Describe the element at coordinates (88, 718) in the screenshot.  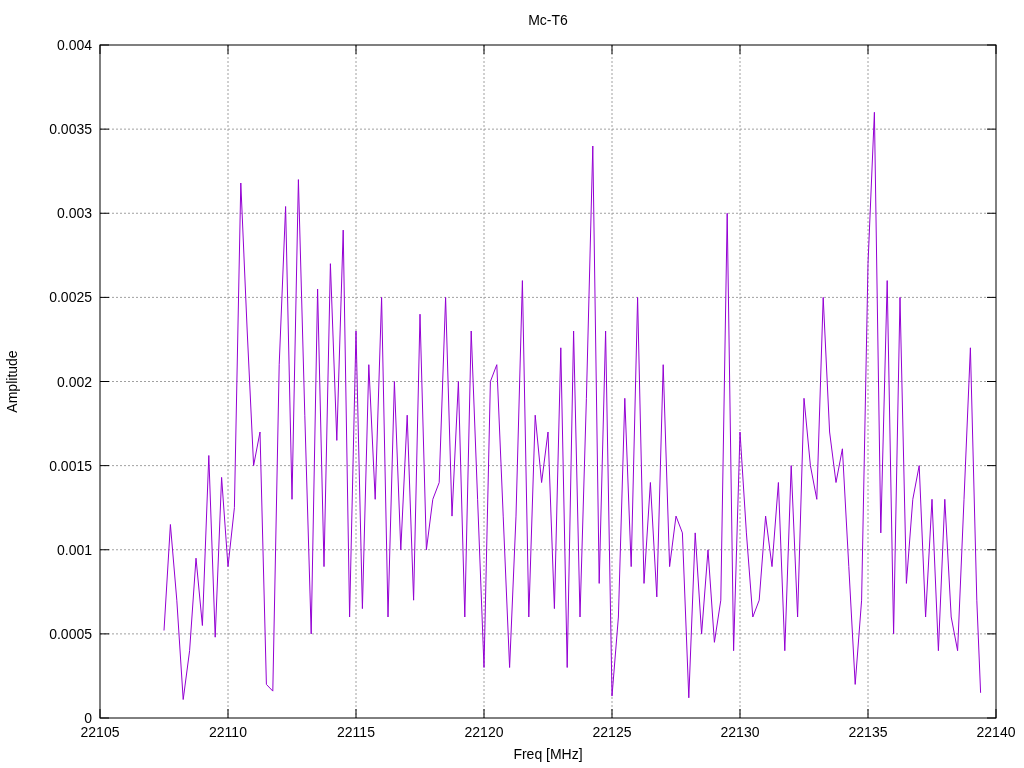
I see `tick-label: 0` at that location.